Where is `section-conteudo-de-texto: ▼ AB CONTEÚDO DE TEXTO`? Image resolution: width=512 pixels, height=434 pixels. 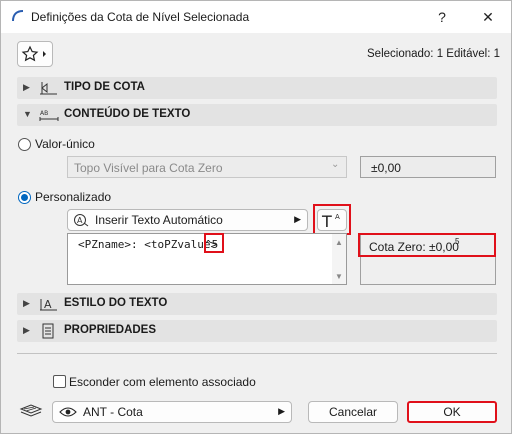
section-conteudo-de-texto: ▼ AB CONTEÚDO DE TEXTO is located at coordinates (257, 115).